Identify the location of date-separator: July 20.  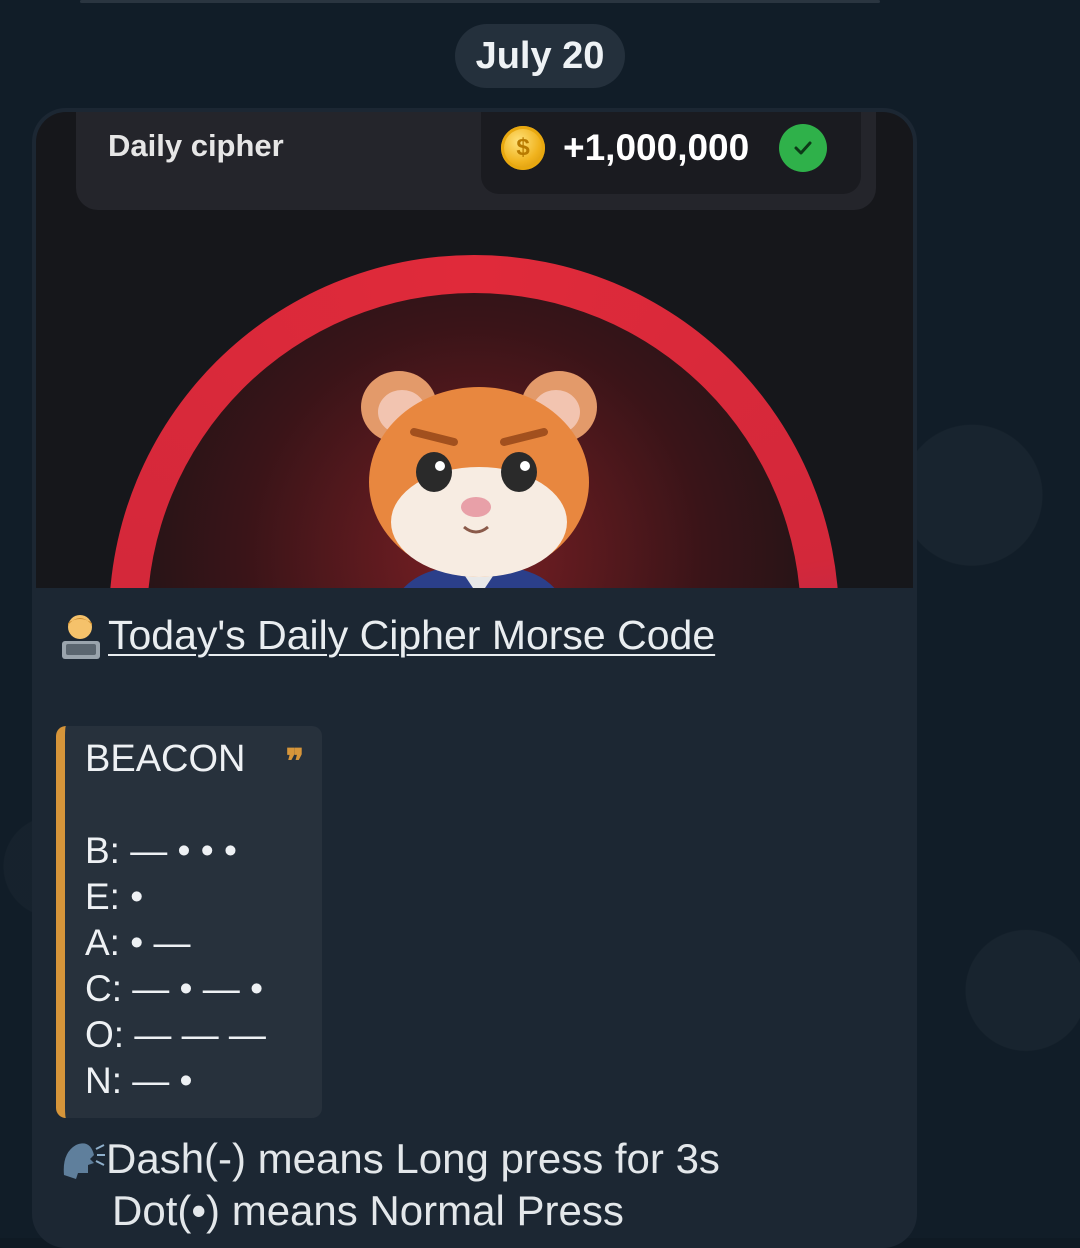
(540, 56).